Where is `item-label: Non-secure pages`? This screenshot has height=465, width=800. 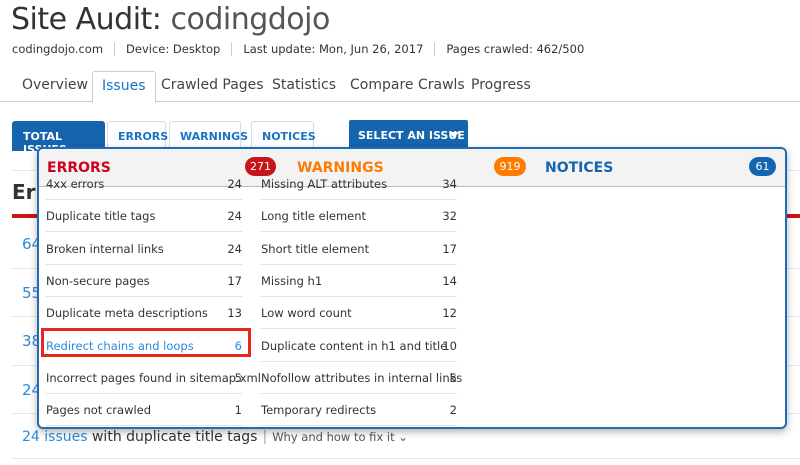 item-label: Non-secure pages is located at coordinates (98, 280).